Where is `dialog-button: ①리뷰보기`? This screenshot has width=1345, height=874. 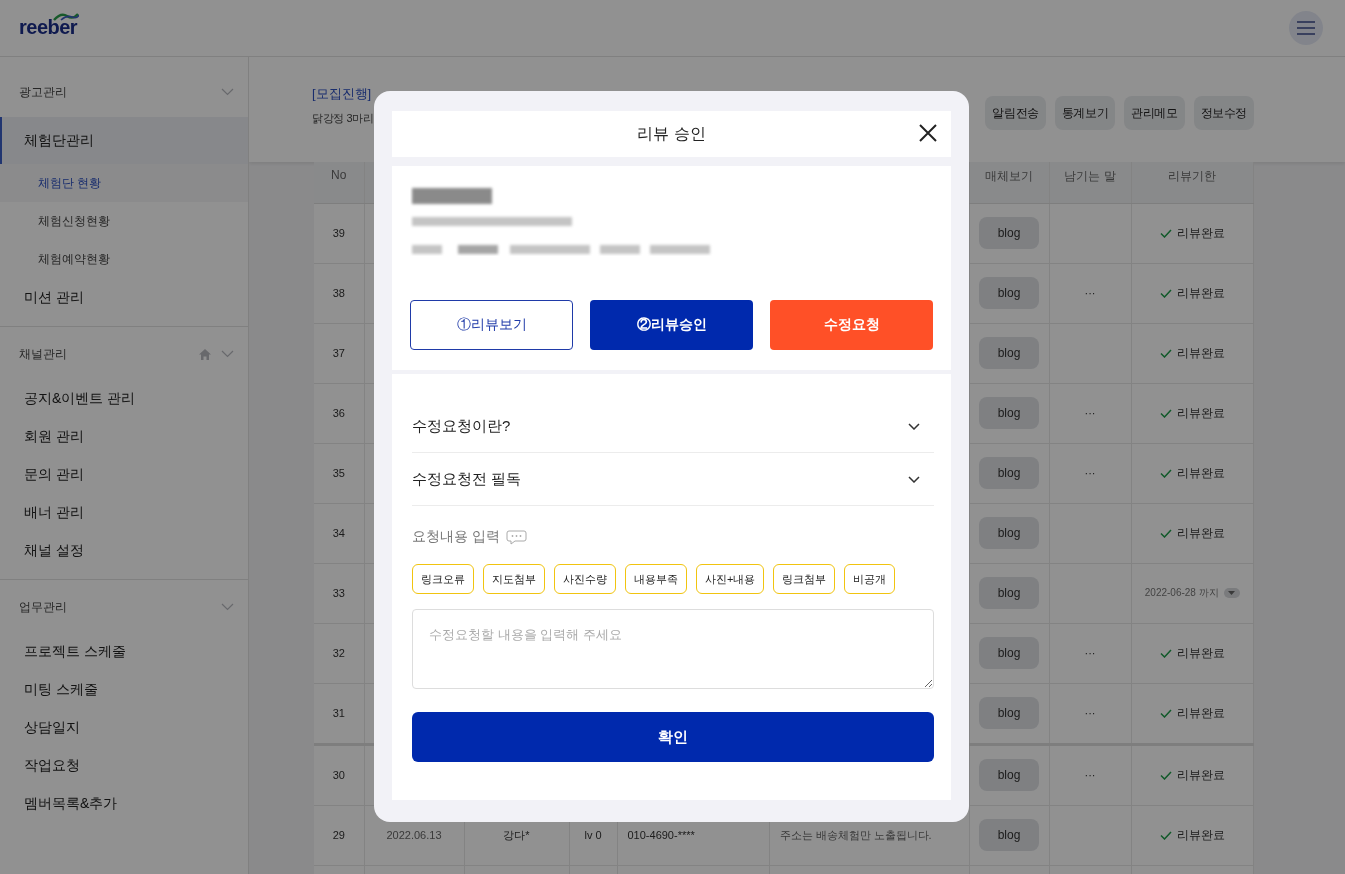
dialog-button: ①리뷰보기 is located at coordinates (491, 325).